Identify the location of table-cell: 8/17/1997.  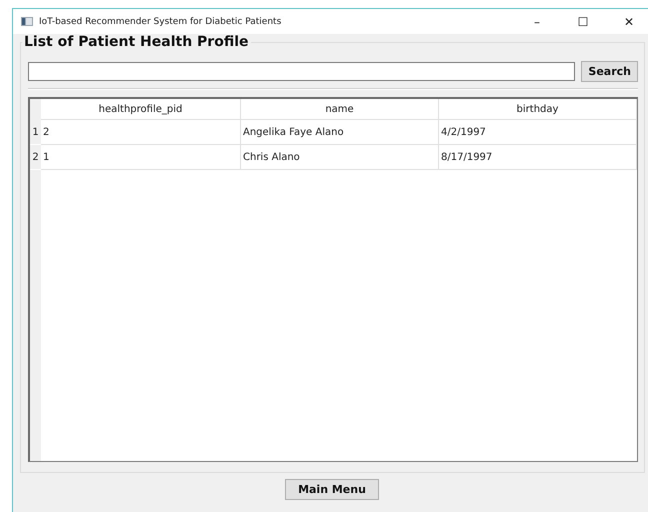
(538, 157).